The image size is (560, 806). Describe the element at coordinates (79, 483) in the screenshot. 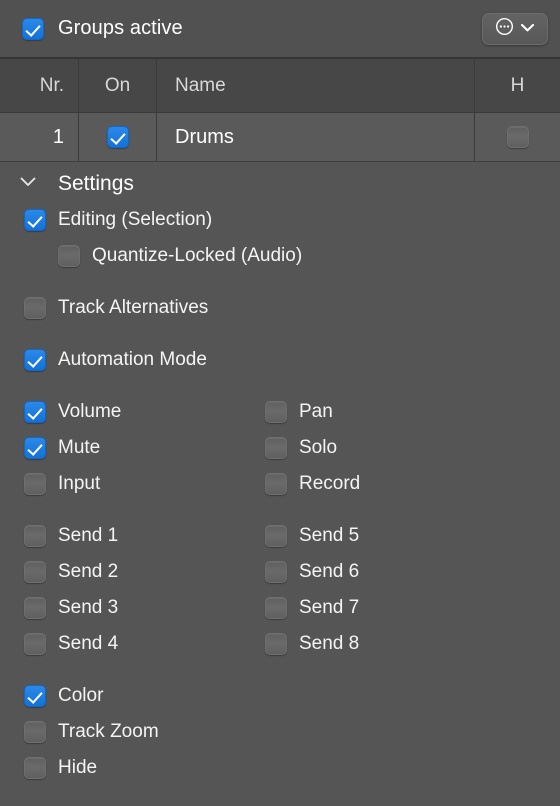

I see `option-label: Input` at that location.